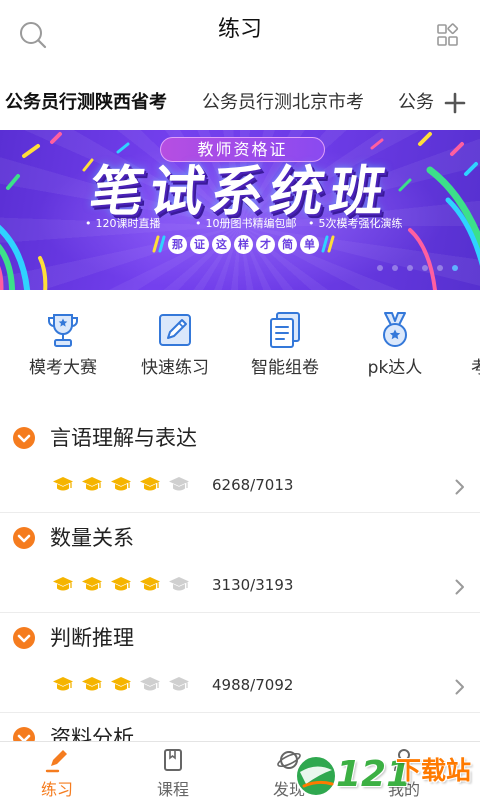 The image size is (480, 800). What do you see at coordinates (404, 760) in the screenshot?
I see `person-icon` at bounding box center [404, 760].